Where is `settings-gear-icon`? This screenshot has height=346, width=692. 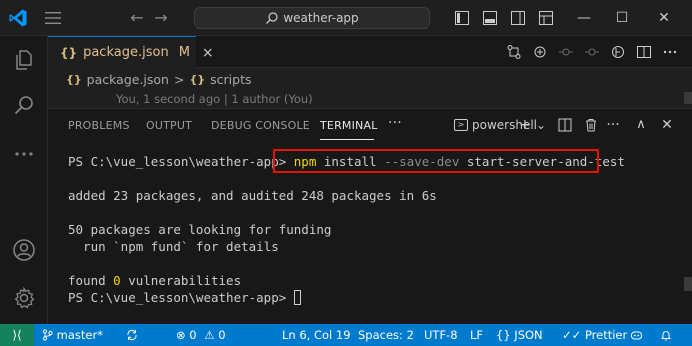 settings-gear-icon is located at coordinates (24, 298).